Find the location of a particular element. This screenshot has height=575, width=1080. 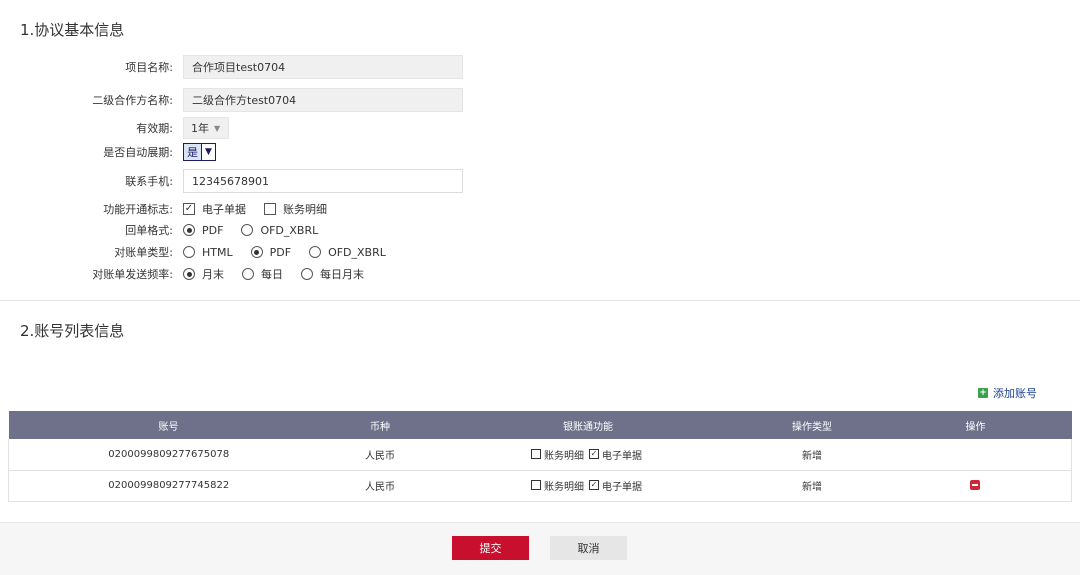

statement-type-option-label: OFD_XBRL is located at coordinates (357, 252).